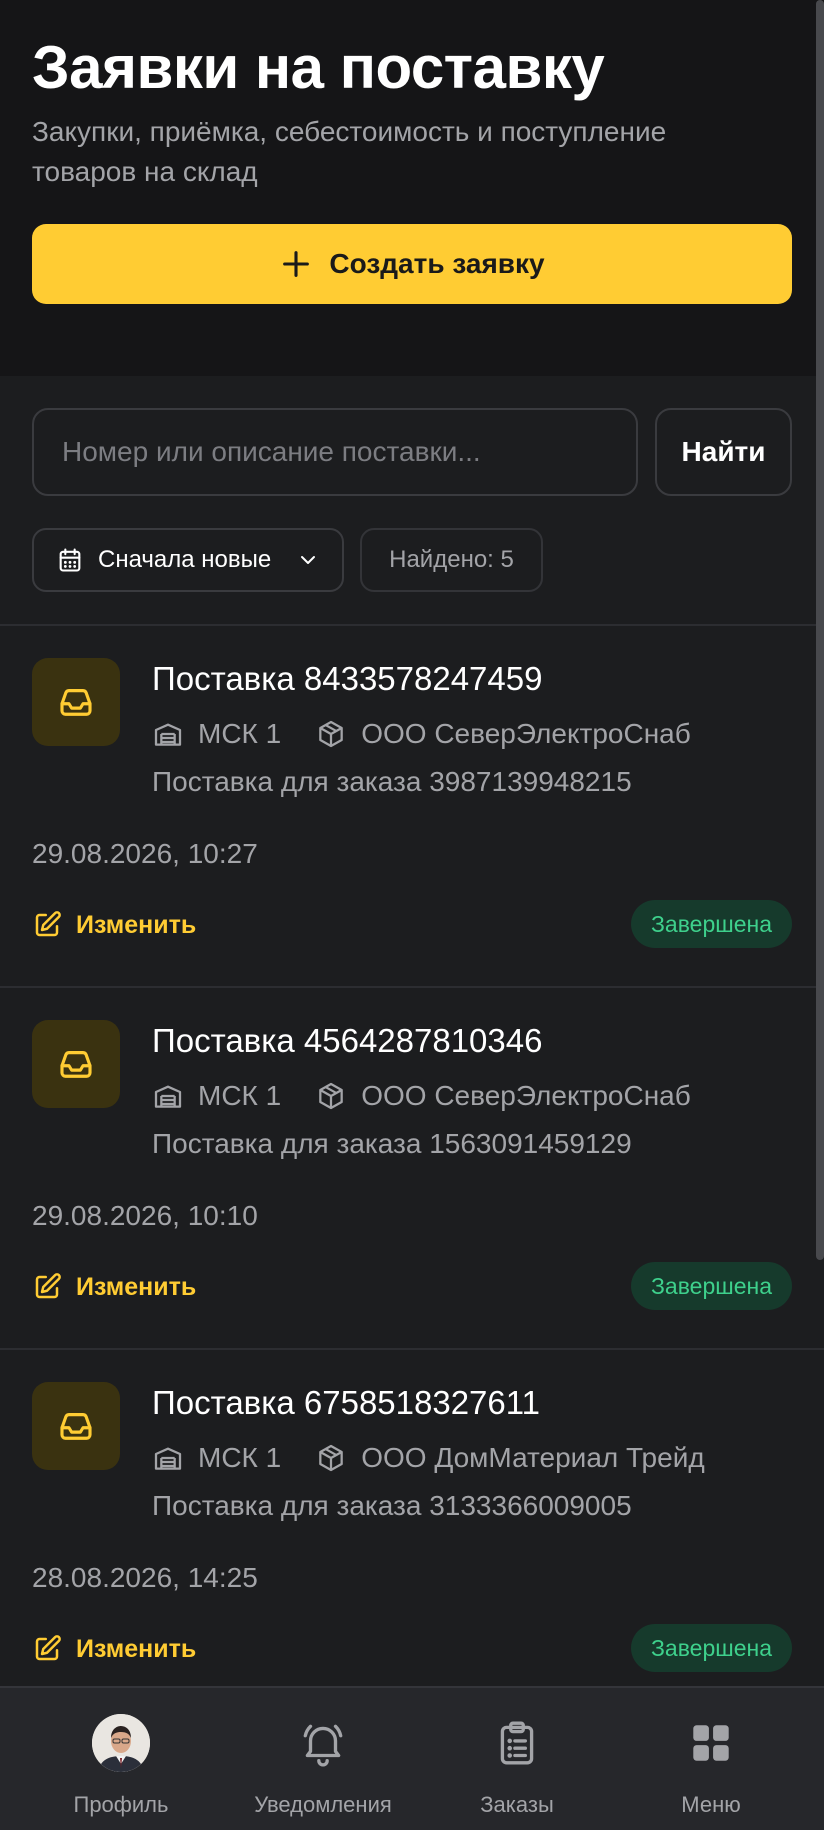 The height and width of the screenshot is (1830, 824). What do you see at coordinates (296, 264) in the screenshot?
I see `plus-icon` at bounding box center [296, 264].